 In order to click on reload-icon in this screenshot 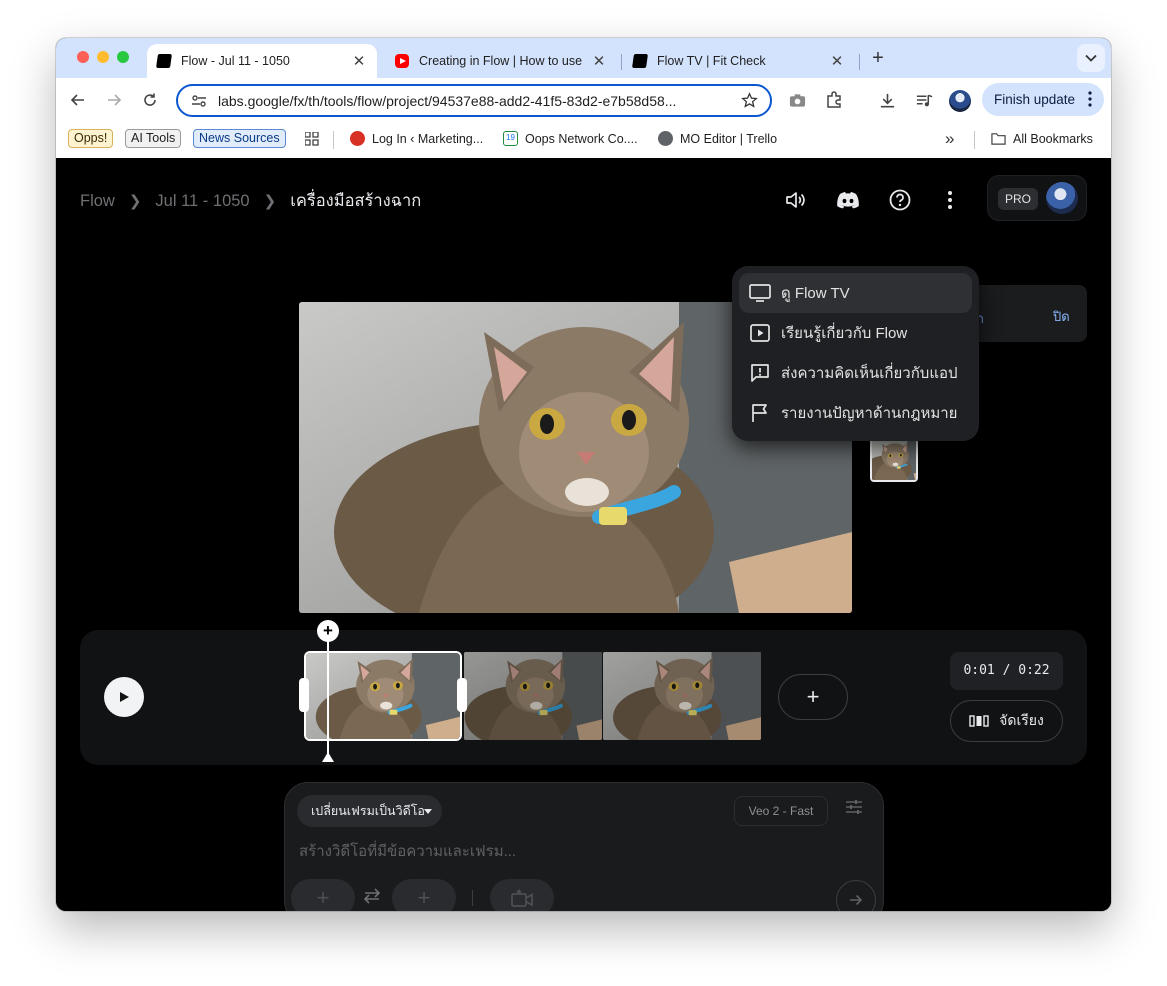, I will do `click(150, 99)`.